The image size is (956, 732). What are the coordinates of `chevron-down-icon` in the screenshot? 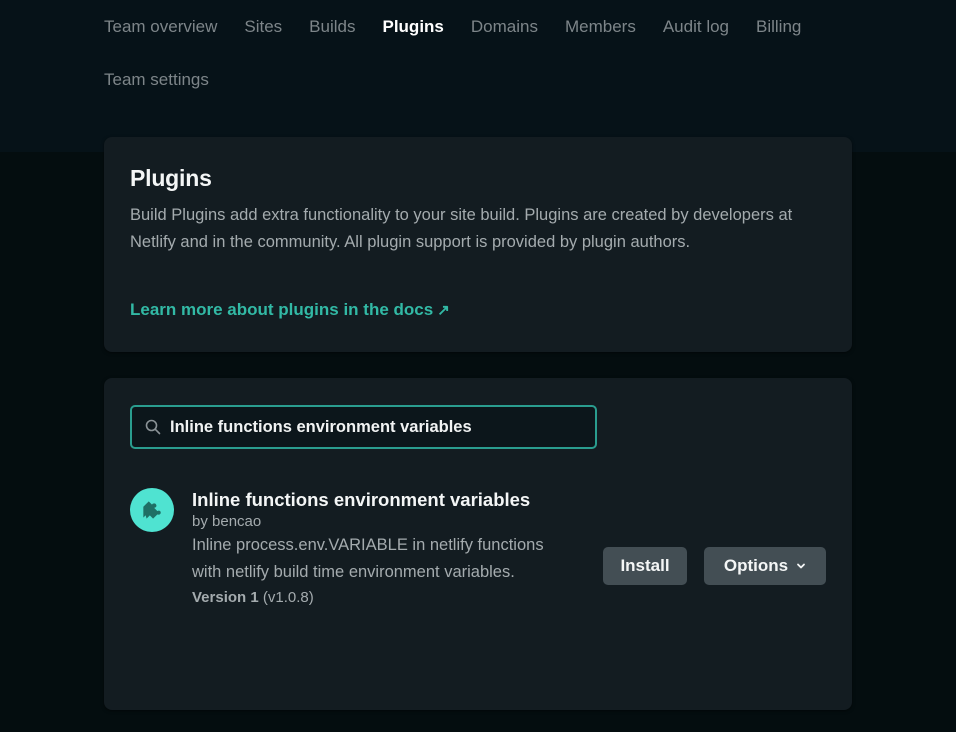 It's located at (801, 566).